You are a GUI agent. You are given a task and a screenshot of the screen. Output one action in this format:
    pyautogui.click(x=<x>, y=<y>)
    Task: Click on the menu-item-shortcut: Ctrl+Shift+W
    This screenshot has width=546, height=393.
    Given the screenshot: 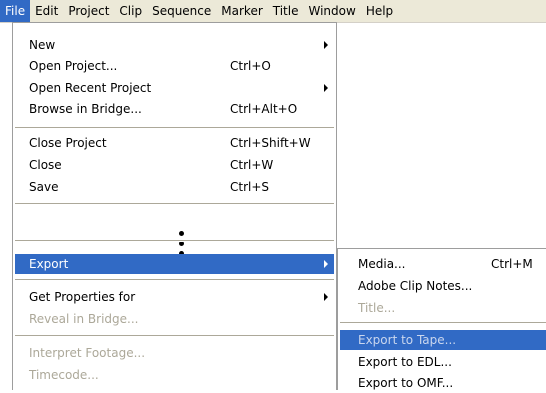 What is the action you would take?
    pyautogui.click(x=270, y=143)
    